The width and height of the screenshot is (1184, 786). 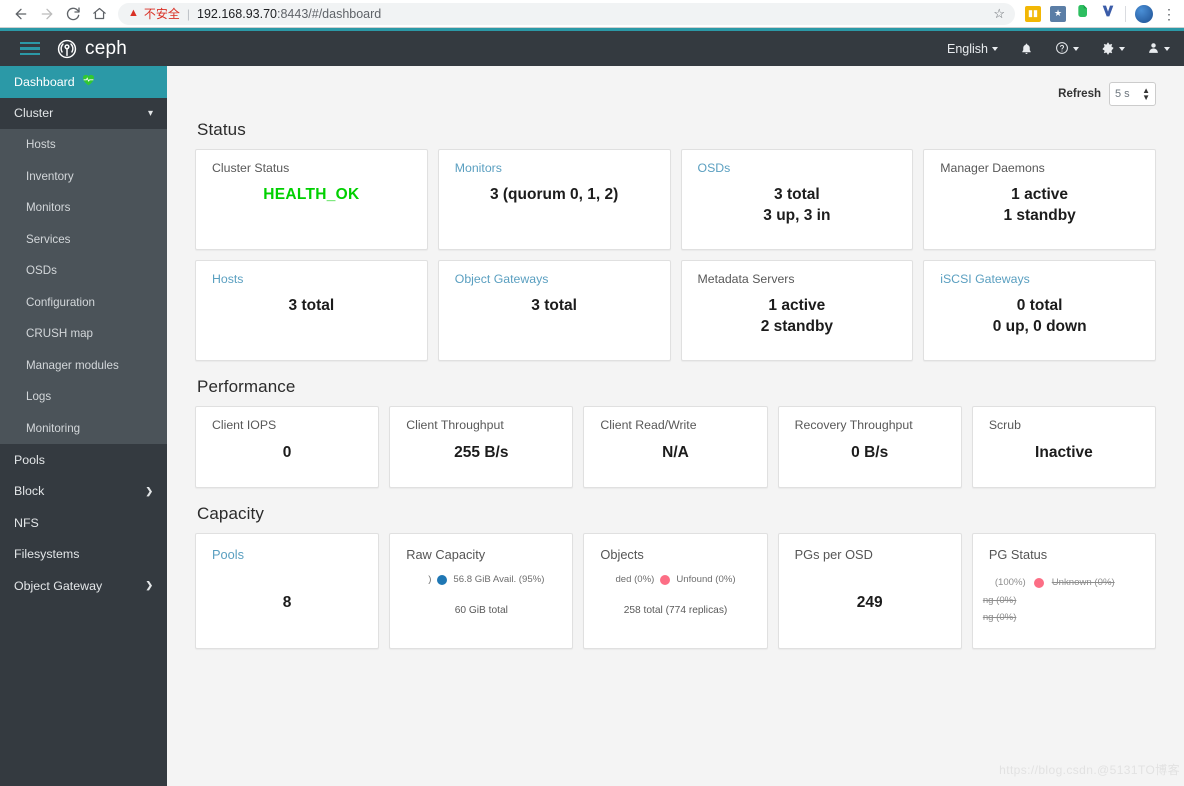 I want to click on back-arrow-icon, so click(x=21, y=14).